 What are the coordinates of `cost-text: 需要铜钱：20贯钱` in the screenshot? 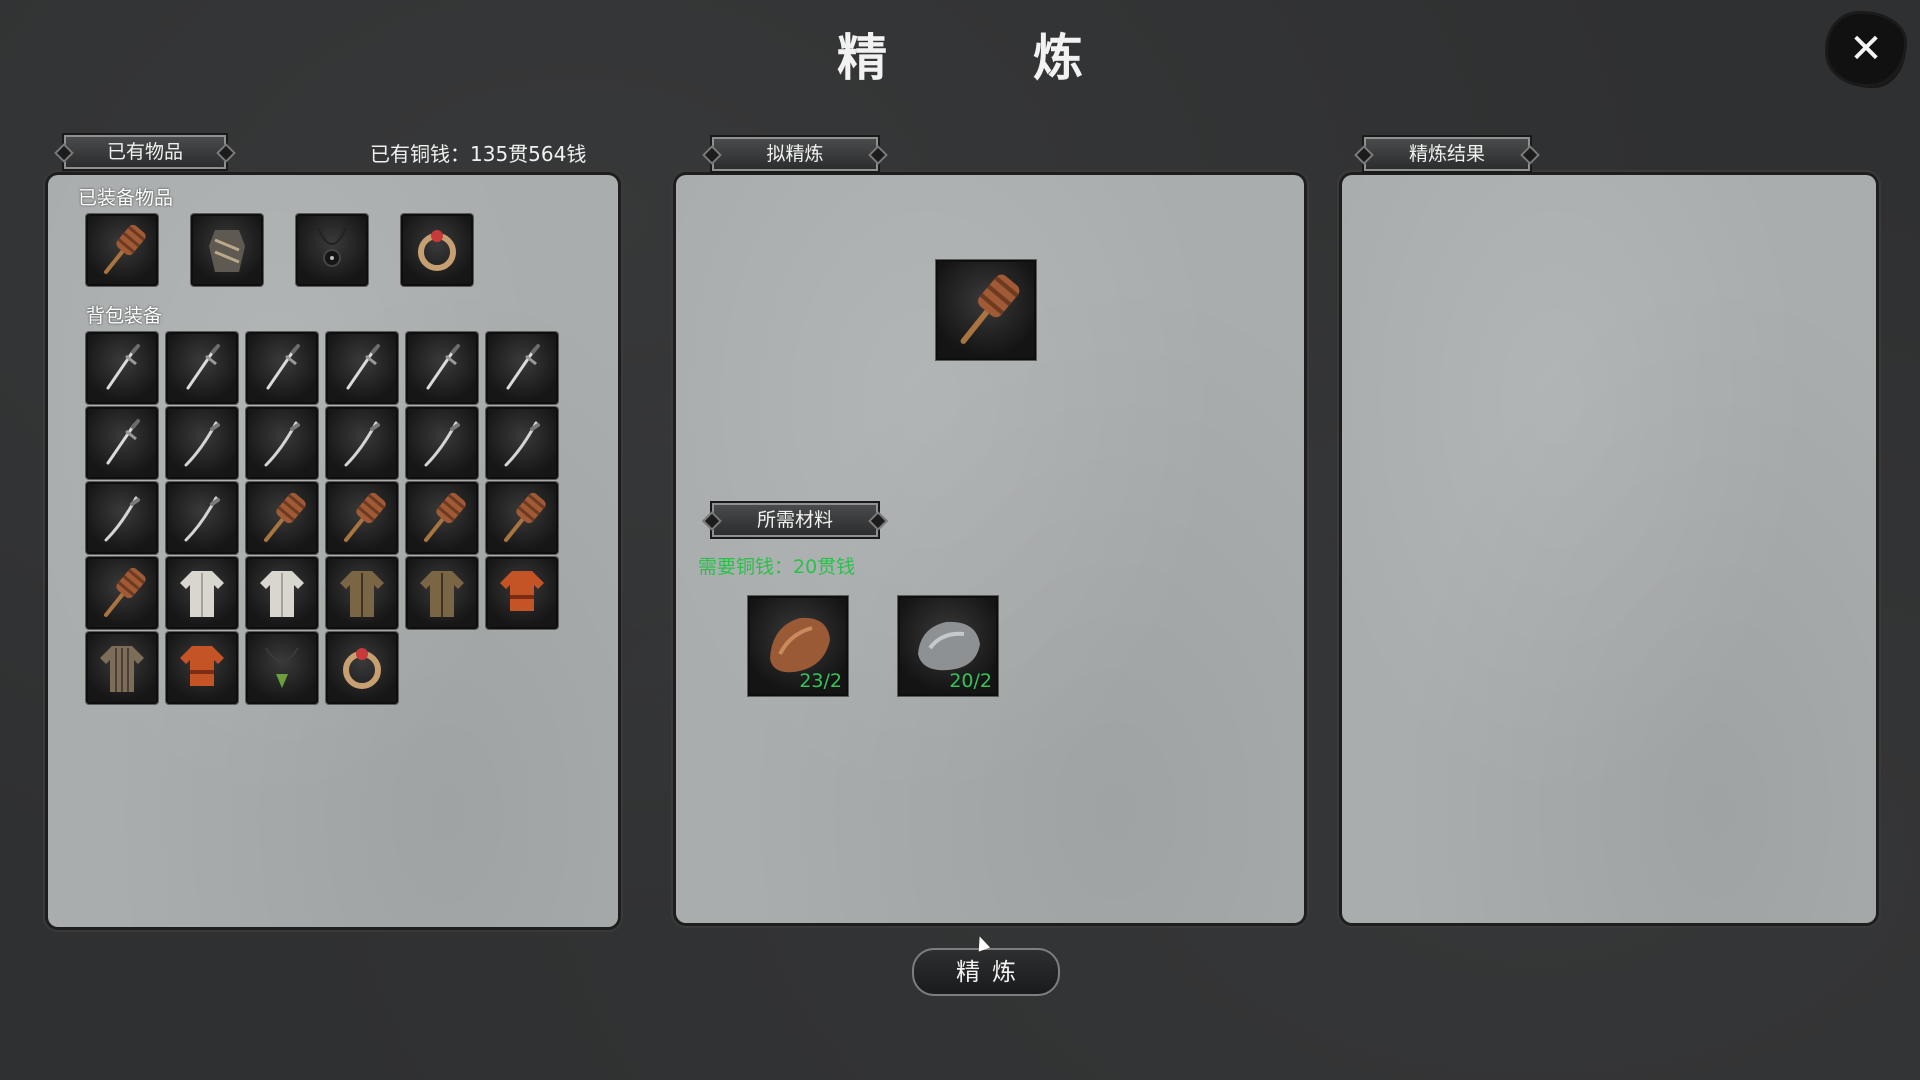 It's located at (777, 567).